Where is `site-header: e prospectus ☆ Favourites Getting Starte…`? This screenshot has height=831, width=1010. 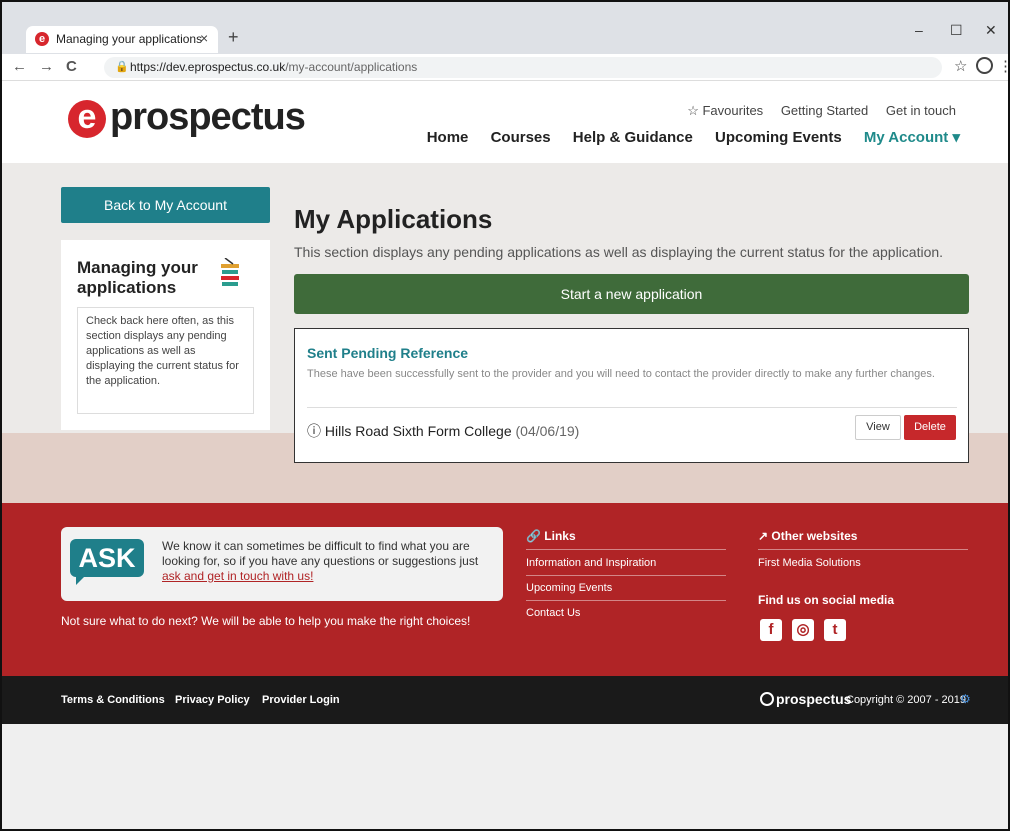 site-header: e prospectus ☆ Favourites Getting Starte… is located at coordinates (505, 122).